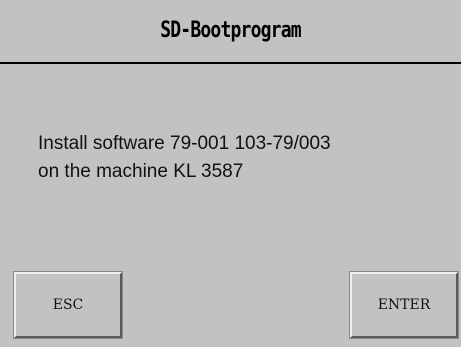 This screenshot has width=461, height=347. I want to click on page-title: SD-Bootprogram, so click(230, 30).